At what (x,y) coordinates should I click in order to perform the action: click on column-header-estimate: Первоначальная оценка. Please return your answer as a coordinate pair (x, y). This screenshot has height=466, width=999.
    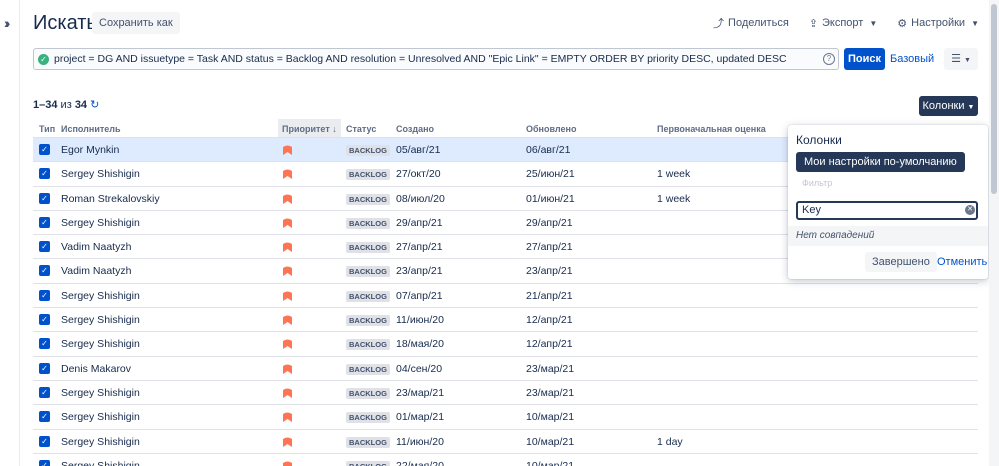
    Looking at the image, I should click on (711, 129).